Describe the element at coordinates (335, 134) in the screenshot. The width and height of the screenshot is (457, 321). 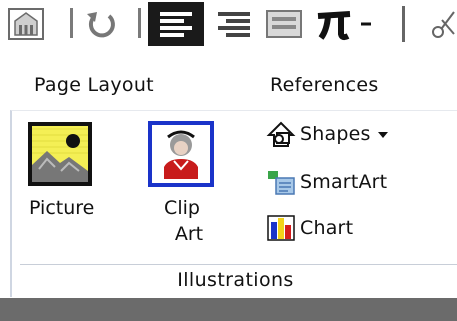
I see `shapes-label: Shapes` at that location.